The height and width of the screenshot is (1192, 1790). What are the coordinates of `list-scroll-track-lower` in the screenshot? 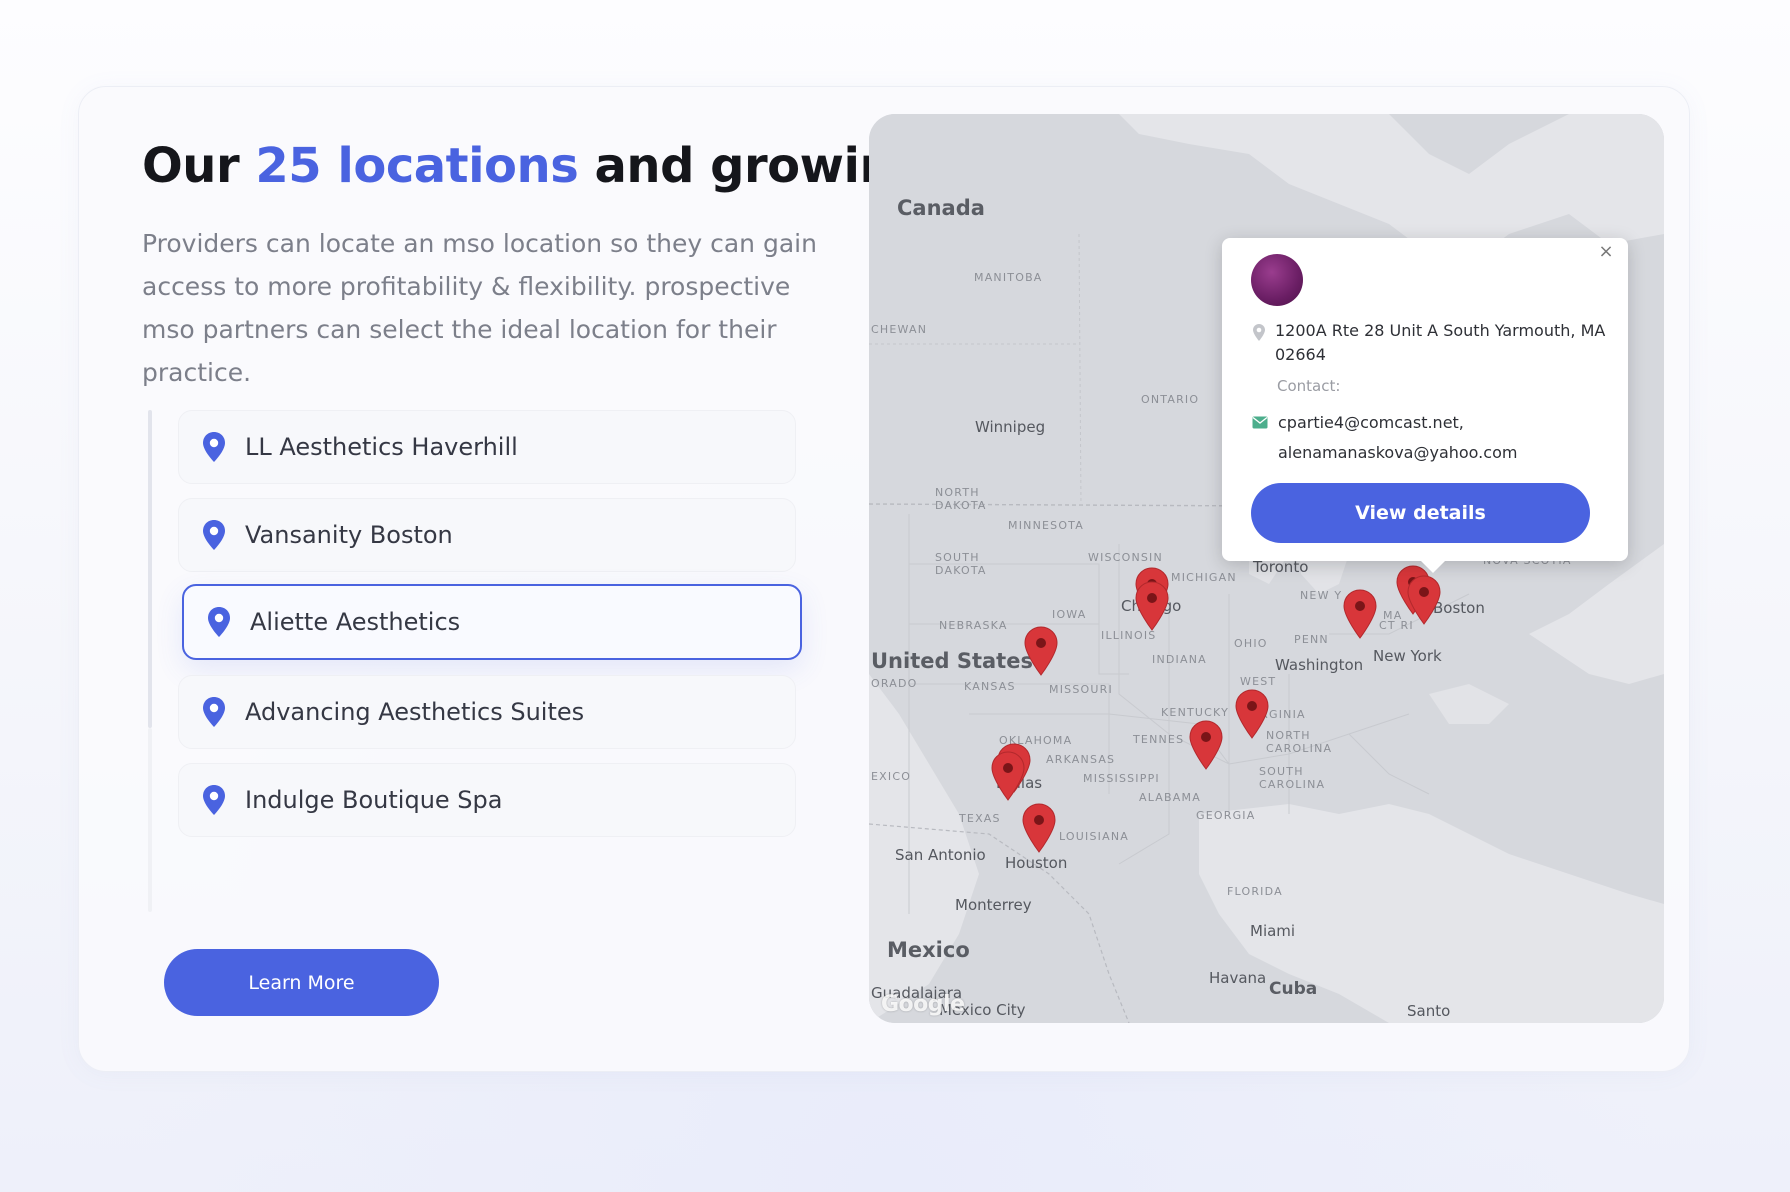 It's located at (150, 820).